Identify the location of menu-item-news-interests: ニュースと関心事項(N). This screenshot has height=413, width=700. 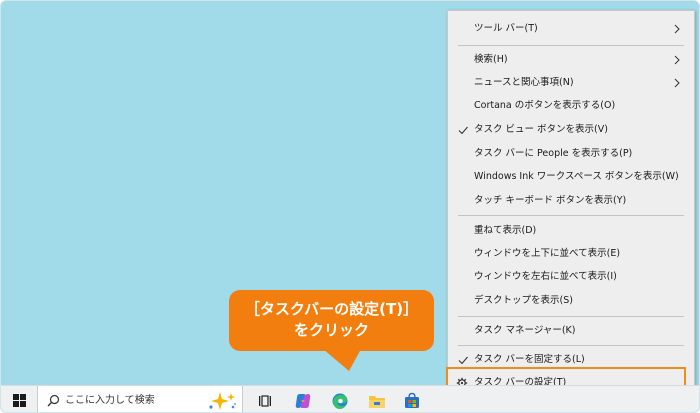
(571, 83).